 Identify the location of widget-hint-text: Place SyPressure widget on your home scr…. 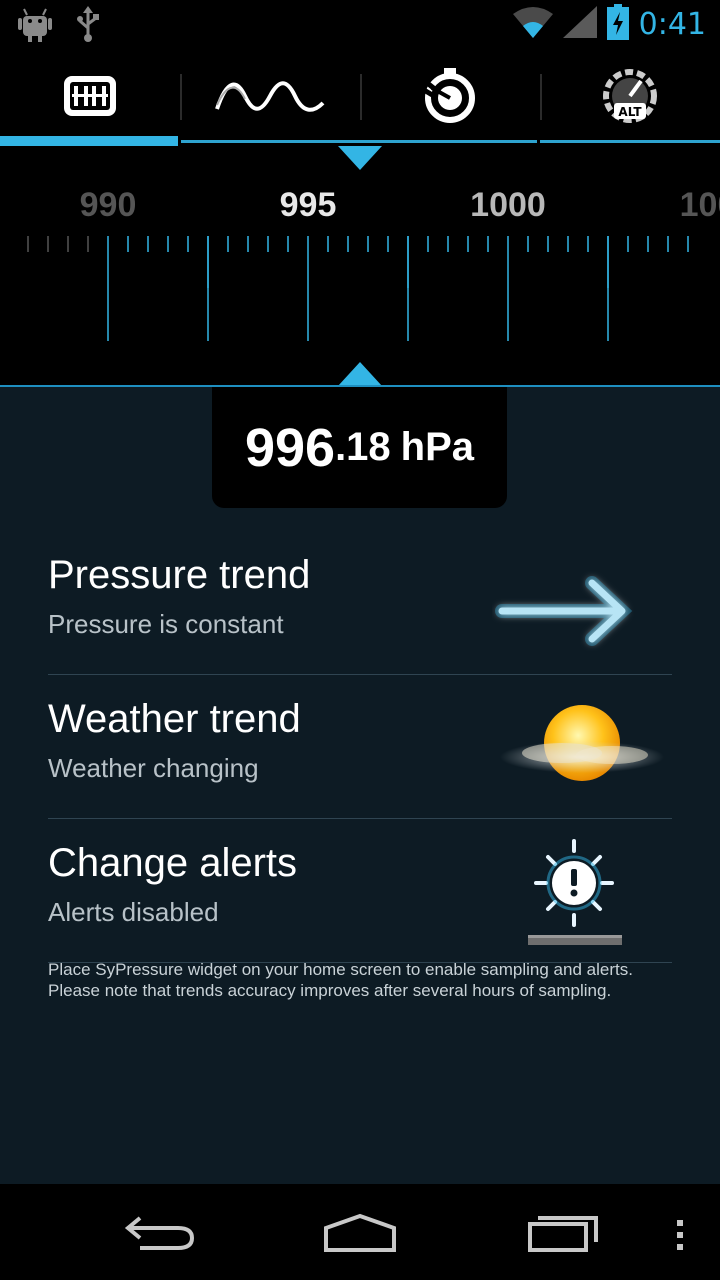
(340, 980).